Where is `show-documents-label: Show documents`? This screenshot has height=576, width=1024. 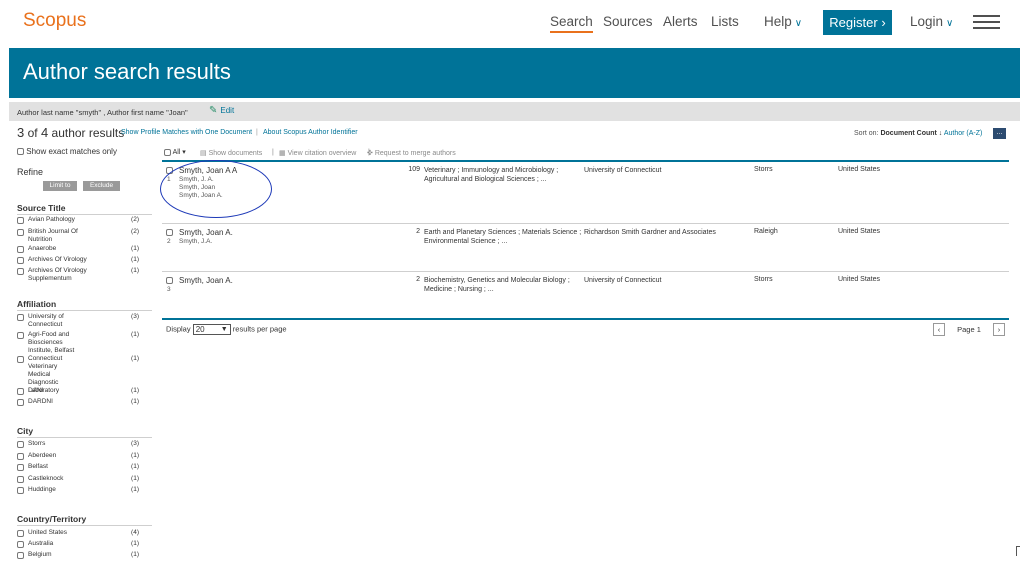
show-documents-label: Show documents is located at coordinates (235, 153).